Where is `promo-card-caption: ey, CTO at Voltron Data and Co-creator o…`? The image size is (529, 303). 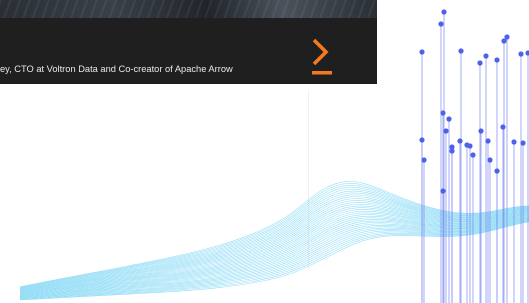
promo-card-caption: ey, CTO at Voltron Data and Co-creator o… is located at coordinates (116, 69).